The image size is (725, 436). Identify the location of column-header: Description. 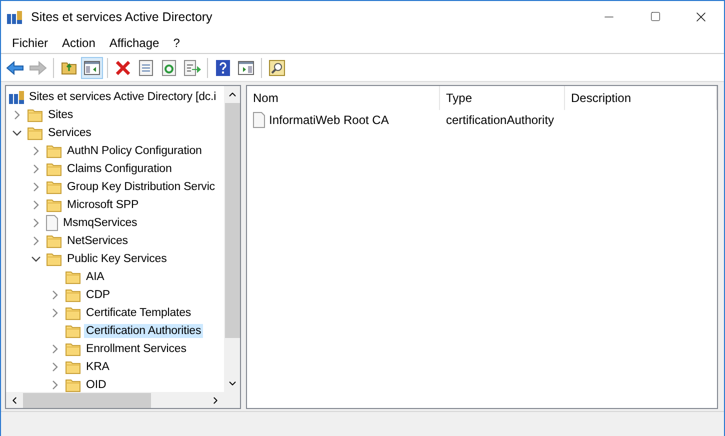
(641, 98).